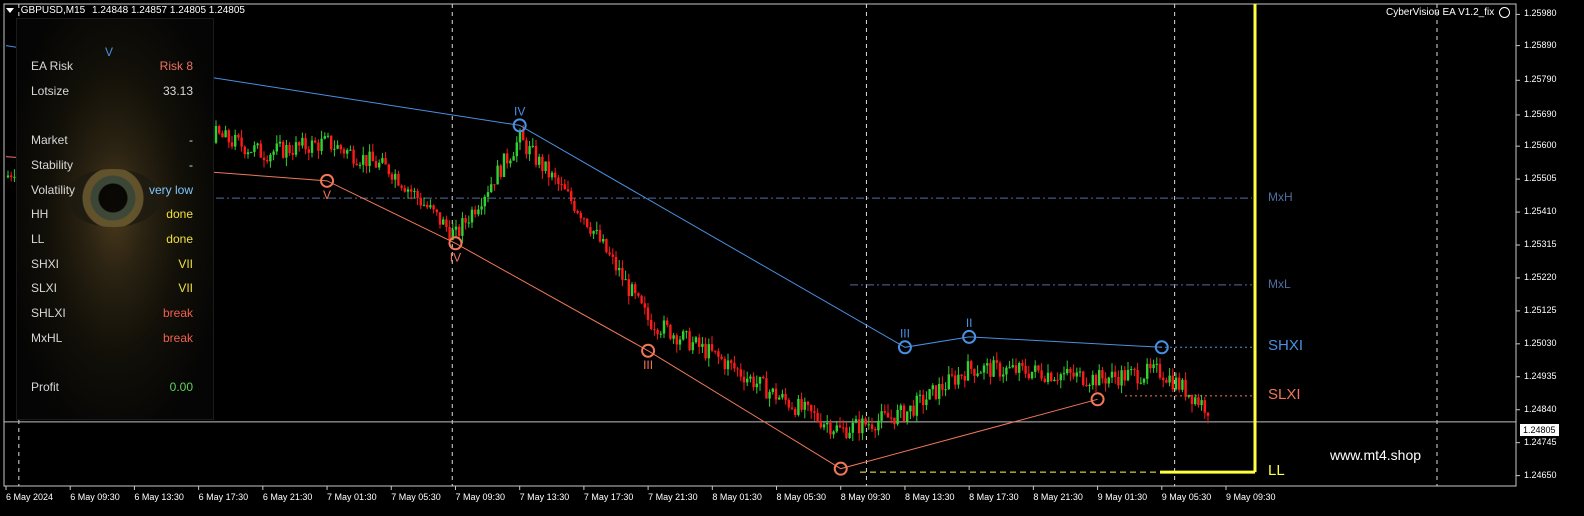 This screenshot has width=1584, height=516. Describe the element at coordinates (1448, 12) in the screenshot. I see `ea-title: CyberVision EA V1.2_fix` at that location.